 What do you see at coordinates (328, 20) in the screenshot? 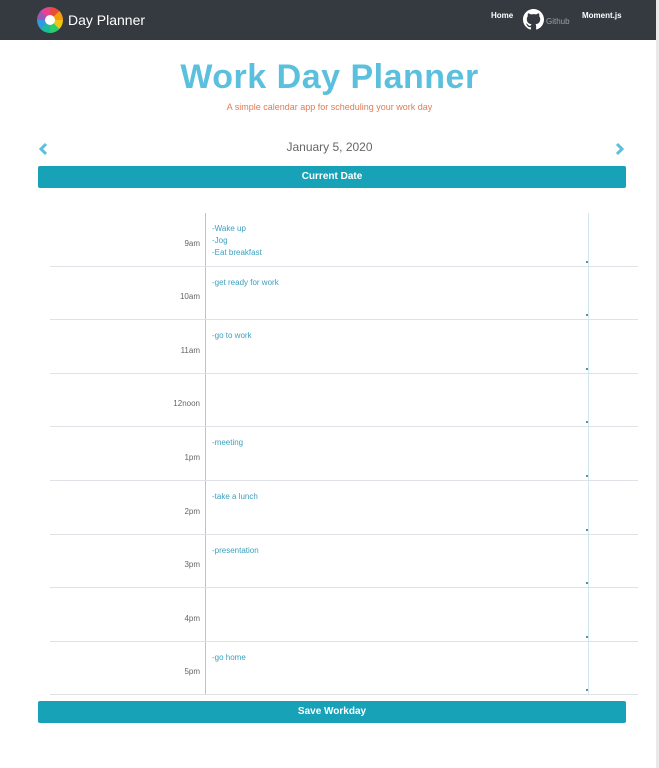
I see `navbar: Day Planner Home Github Moment.js` at bounding box center [328, 20].